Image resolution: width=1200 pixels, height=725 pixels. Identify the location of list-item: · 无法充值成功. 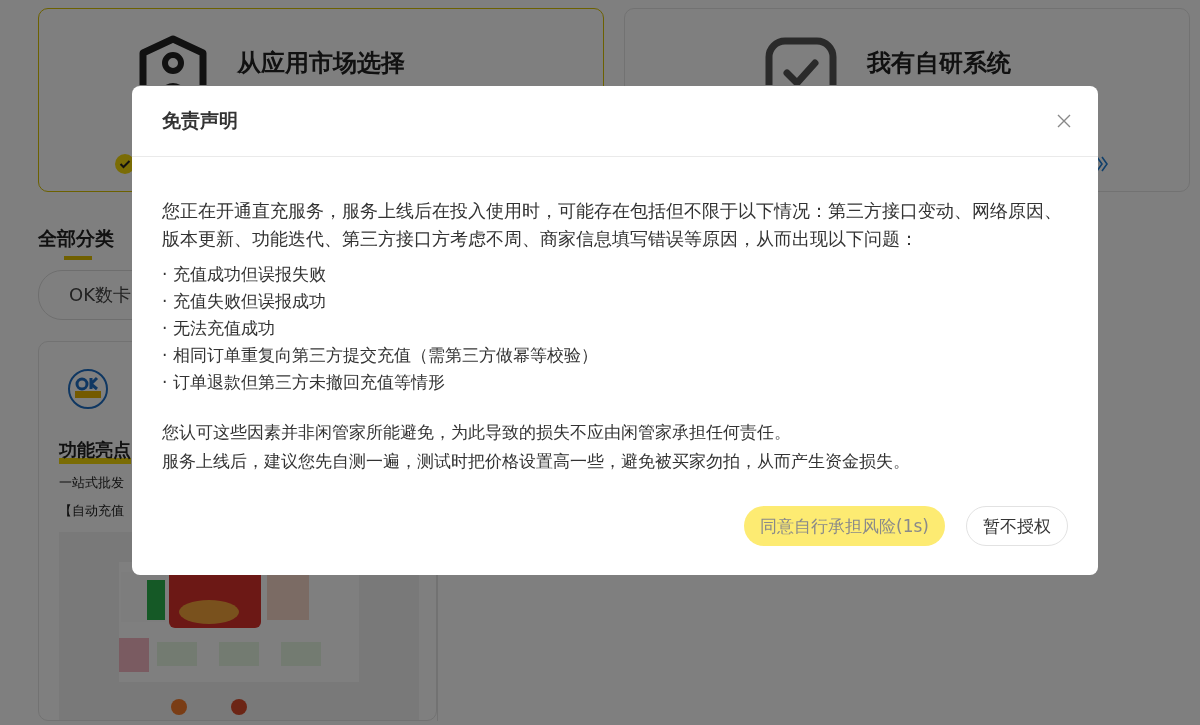
(219, 328).